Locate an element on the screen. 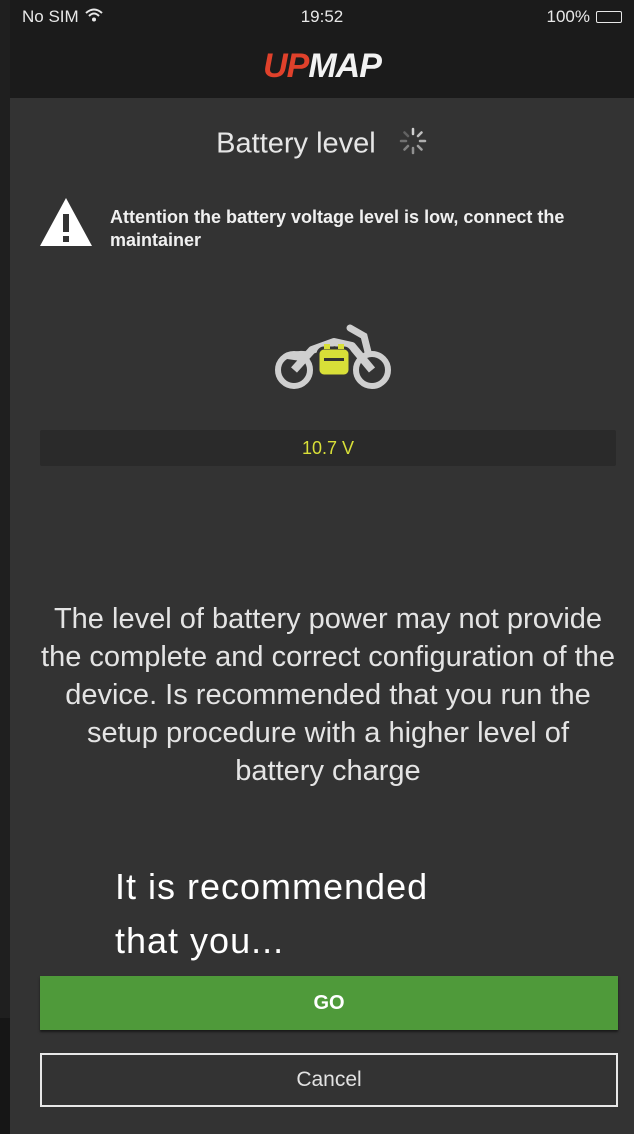 Image resolution: width=634 pixels, height=1134 pixels. caption-line-1: It is recommended is located at coordinates (272, 886).